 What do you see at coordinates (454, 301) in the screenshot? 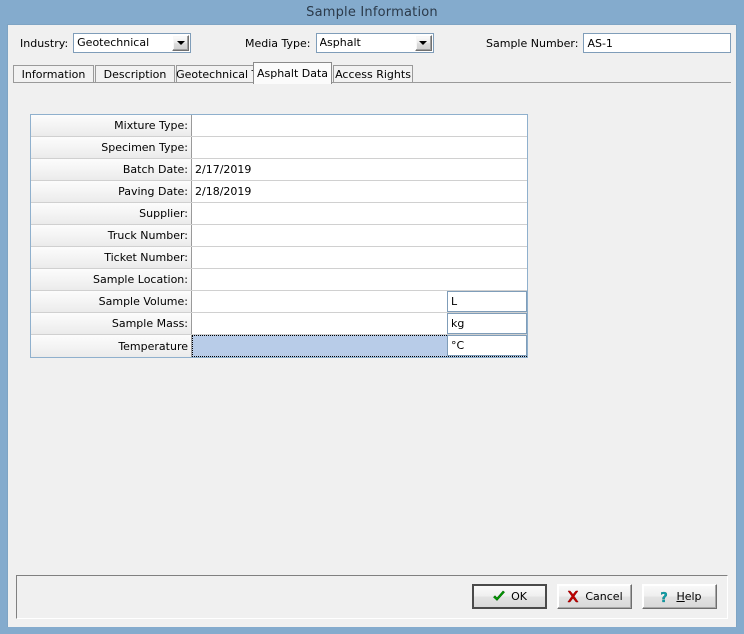
I see `sample-volume-unit-value: L` at bounding box center [454, 301].